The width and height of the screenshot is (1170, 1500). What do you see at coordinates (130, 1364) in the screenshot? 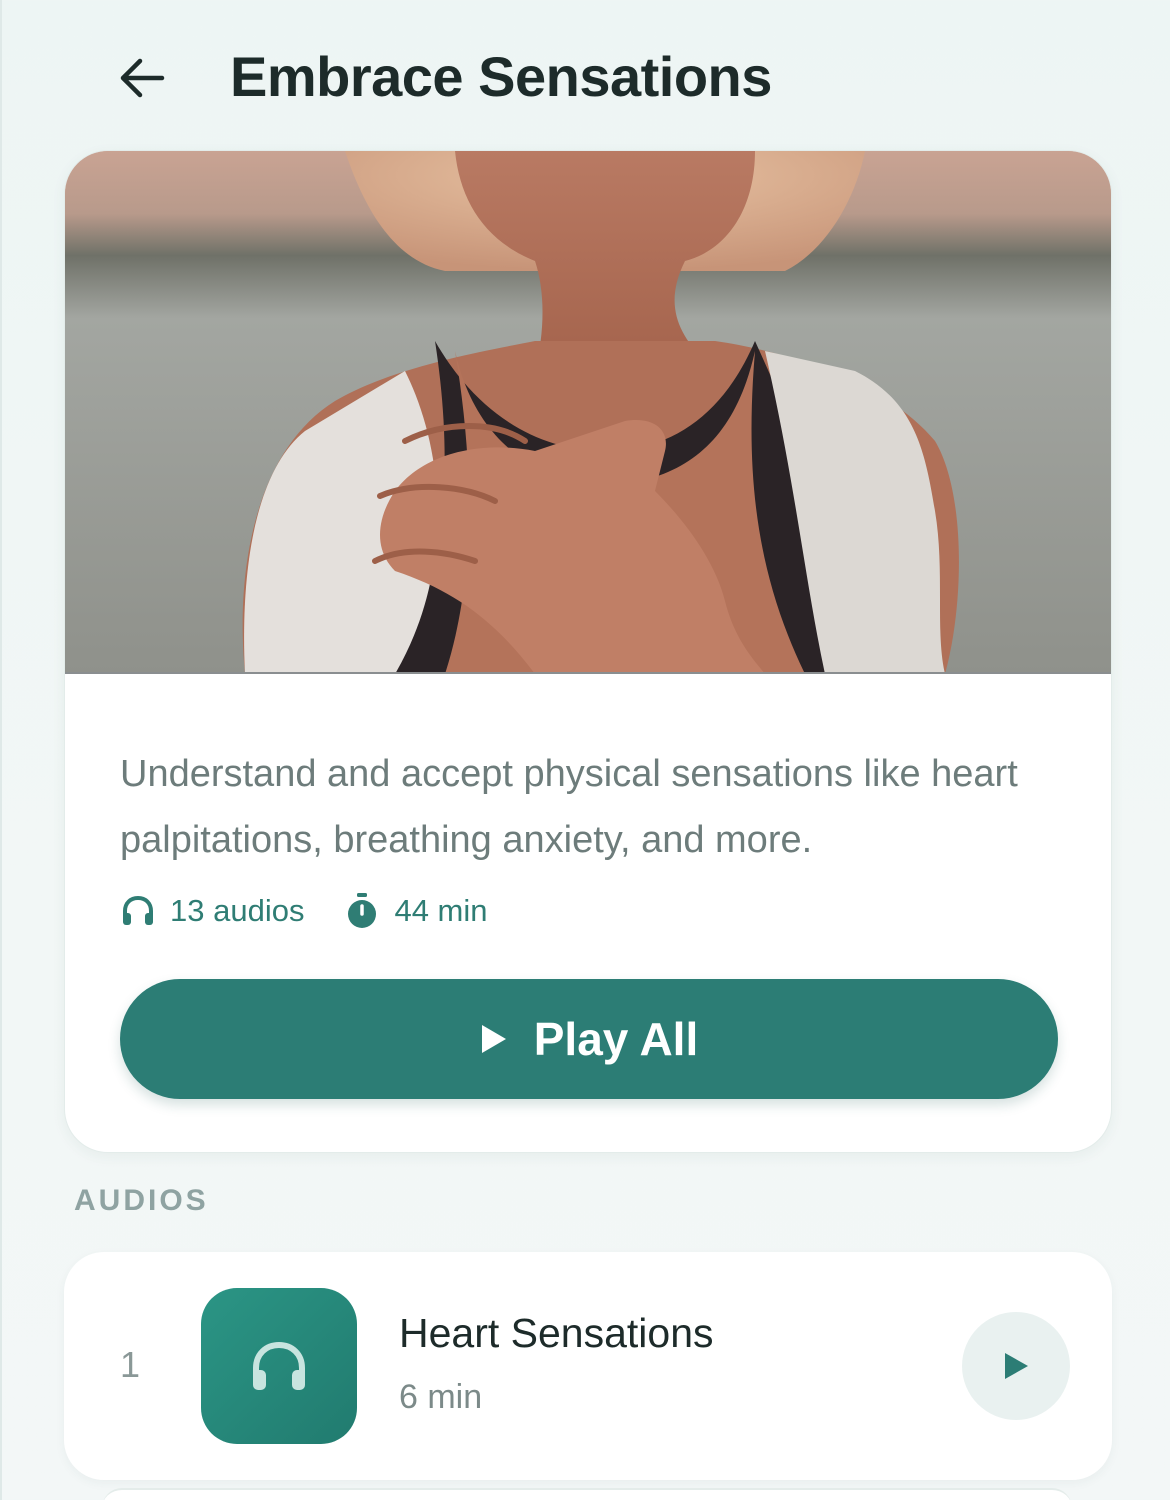
I see `audio-index: 1` at bounding box center [130, 1364].